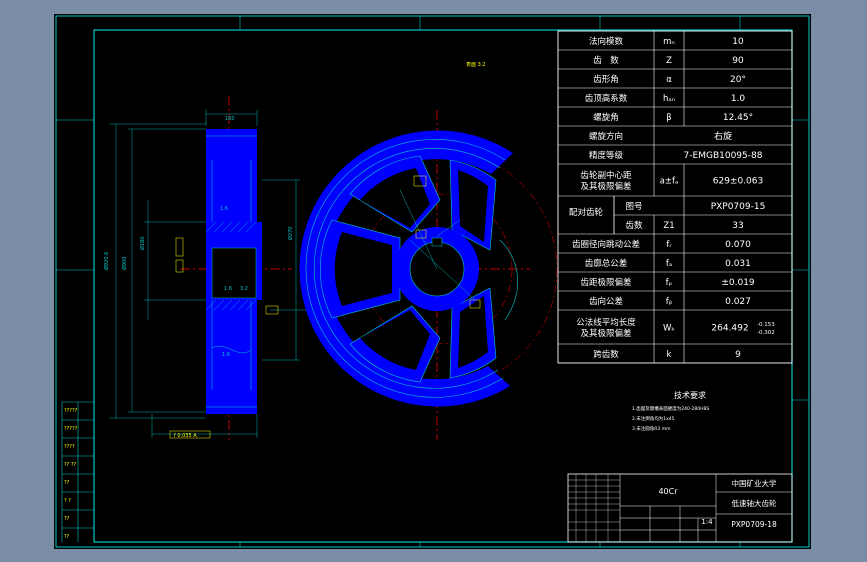  I want to click on param-name: 螺旋方向, so click(606, 136).